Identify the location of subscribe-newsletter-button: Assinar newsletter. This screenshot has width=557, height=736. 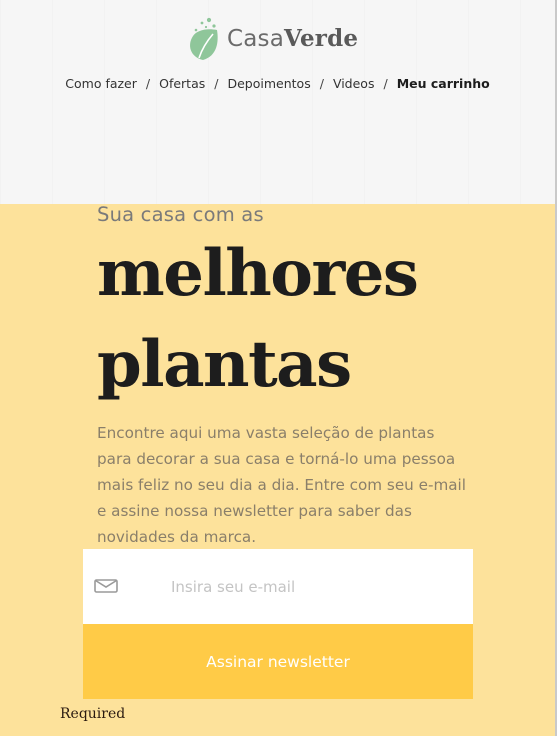
(278, 661).